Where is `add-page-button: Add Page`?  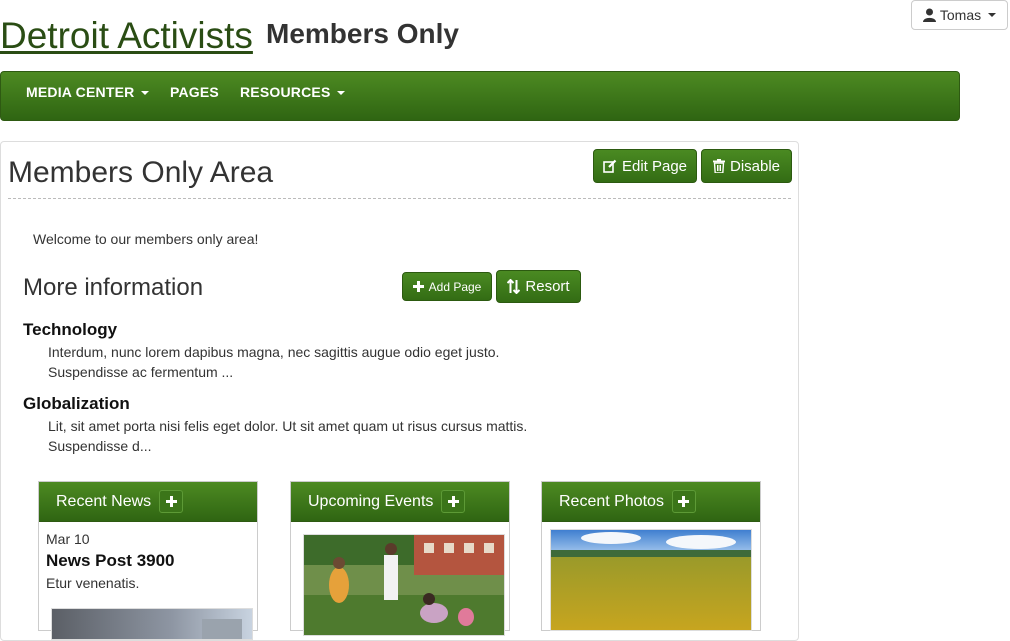
add-page-button: Add Page is located at coordinates (447, 286).